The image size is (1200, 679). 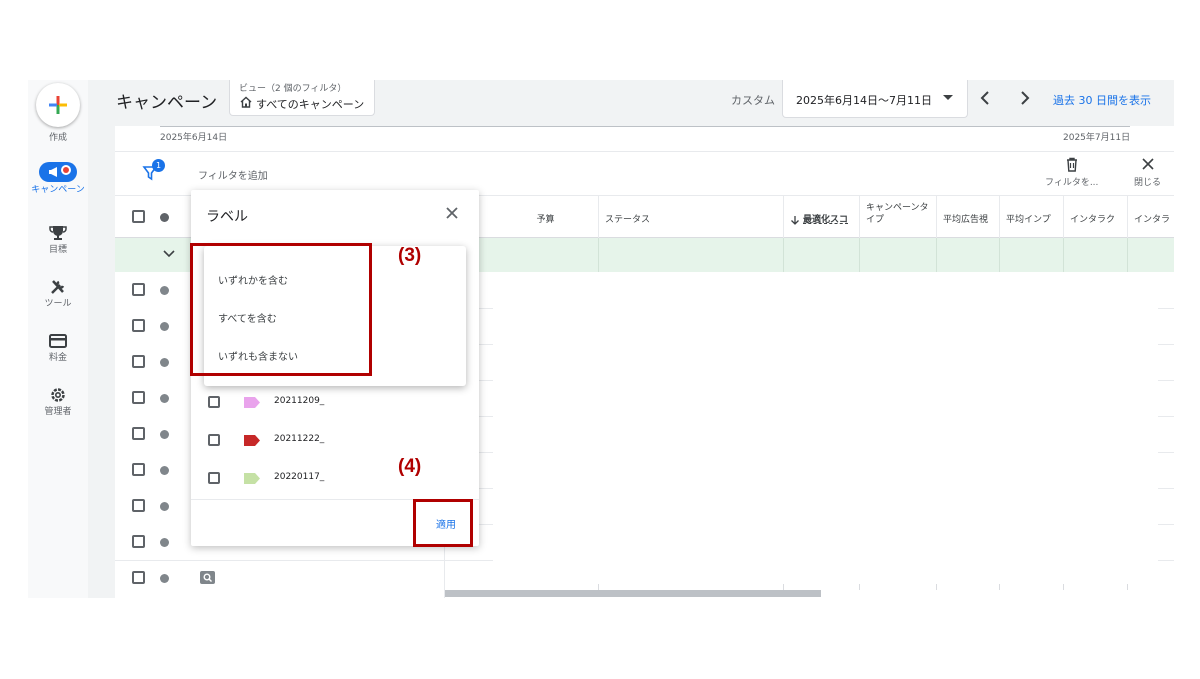 I want to click on label-option: 20211222_, so click(x=335, y=441).